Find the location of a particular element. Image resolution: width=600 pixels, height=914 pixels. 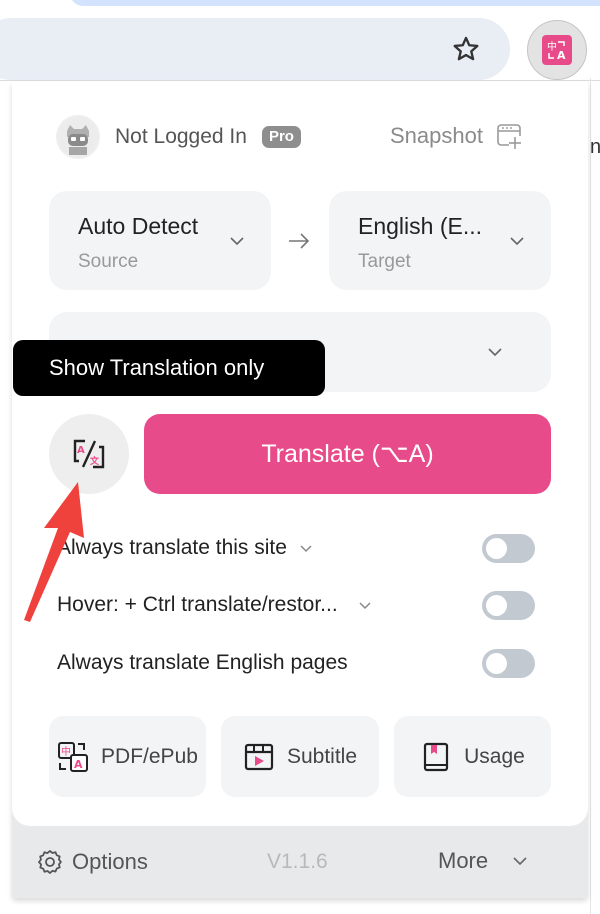

tool-label: PDF/ePub is located at coordinates (149, 756).